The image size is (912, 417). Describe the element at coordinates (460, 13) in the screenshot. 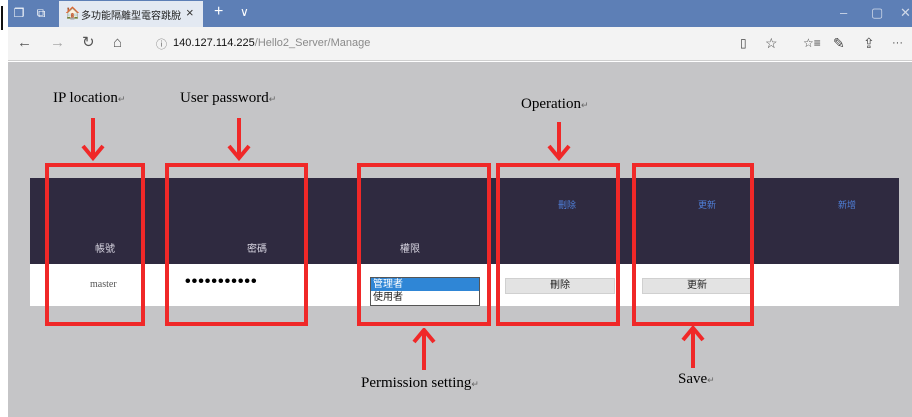

I see `tab-strip: ❐ ⧉ 🏠 多功能隔離型電容跳脫計 × + ∨ – ▢ ✕` at that location.